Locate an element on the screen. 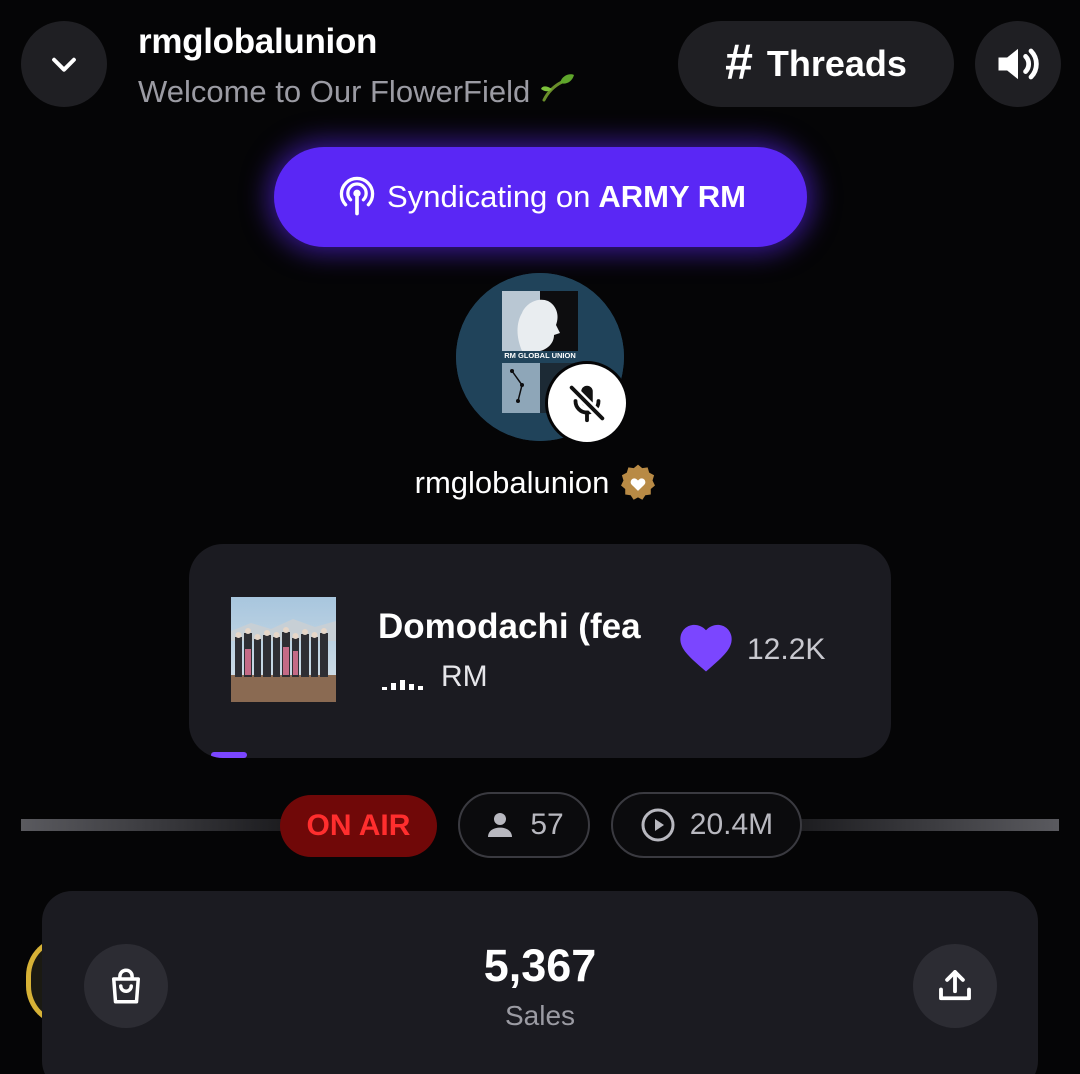 This screenshot has width=1080, height=1074. person-icon is located at coordinates (500, 825).